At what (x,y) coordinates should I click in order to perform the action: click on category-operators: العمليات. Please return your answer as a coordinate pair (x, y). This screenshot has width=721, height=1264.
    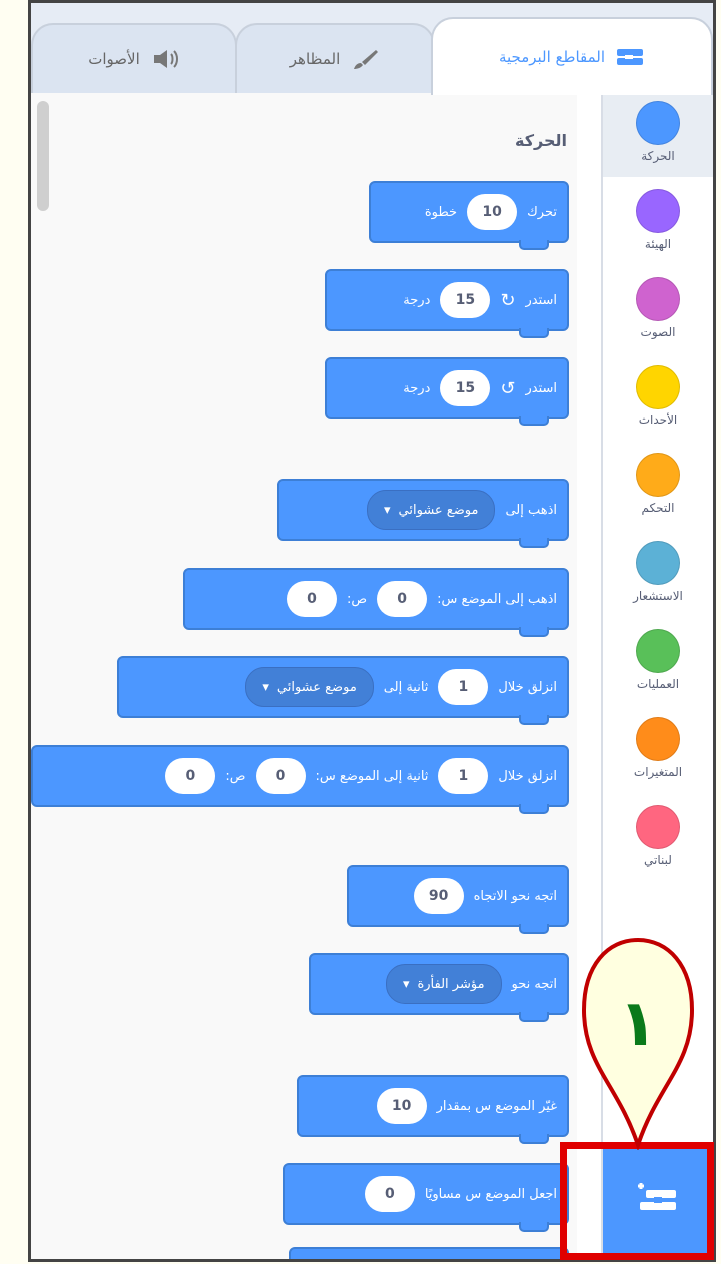
    Looking at the image, I should click on (658, 663).